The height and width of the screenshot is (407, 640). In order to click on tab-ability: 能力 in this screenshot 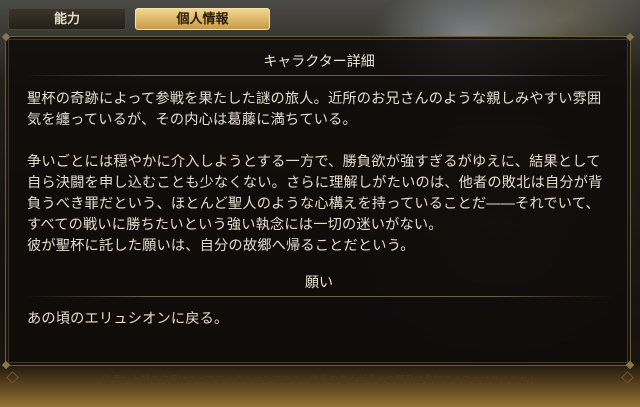, I will do `click(67, 19)`.